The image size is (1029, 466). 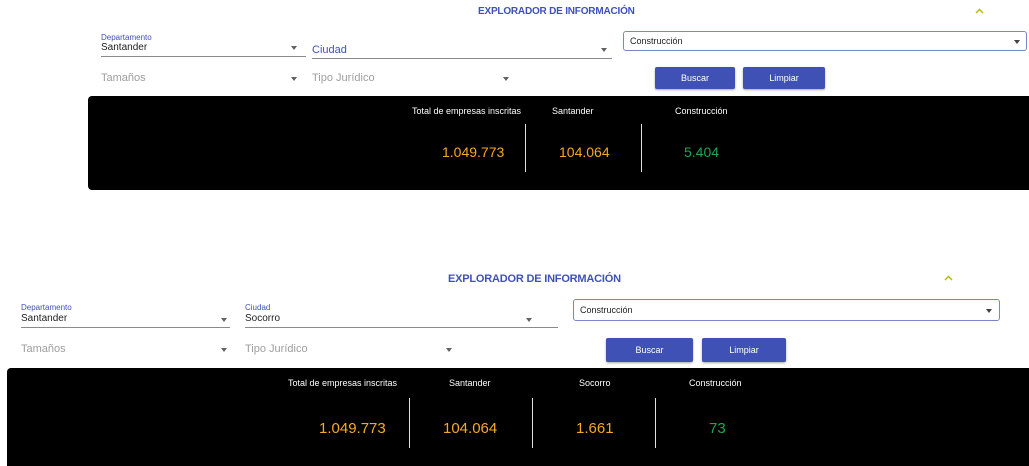 What do you see at coordinates (401, 315) in the screenshot?
I see `ciudad-select: Ciudad Socorro` at bounding box center [401, 315].